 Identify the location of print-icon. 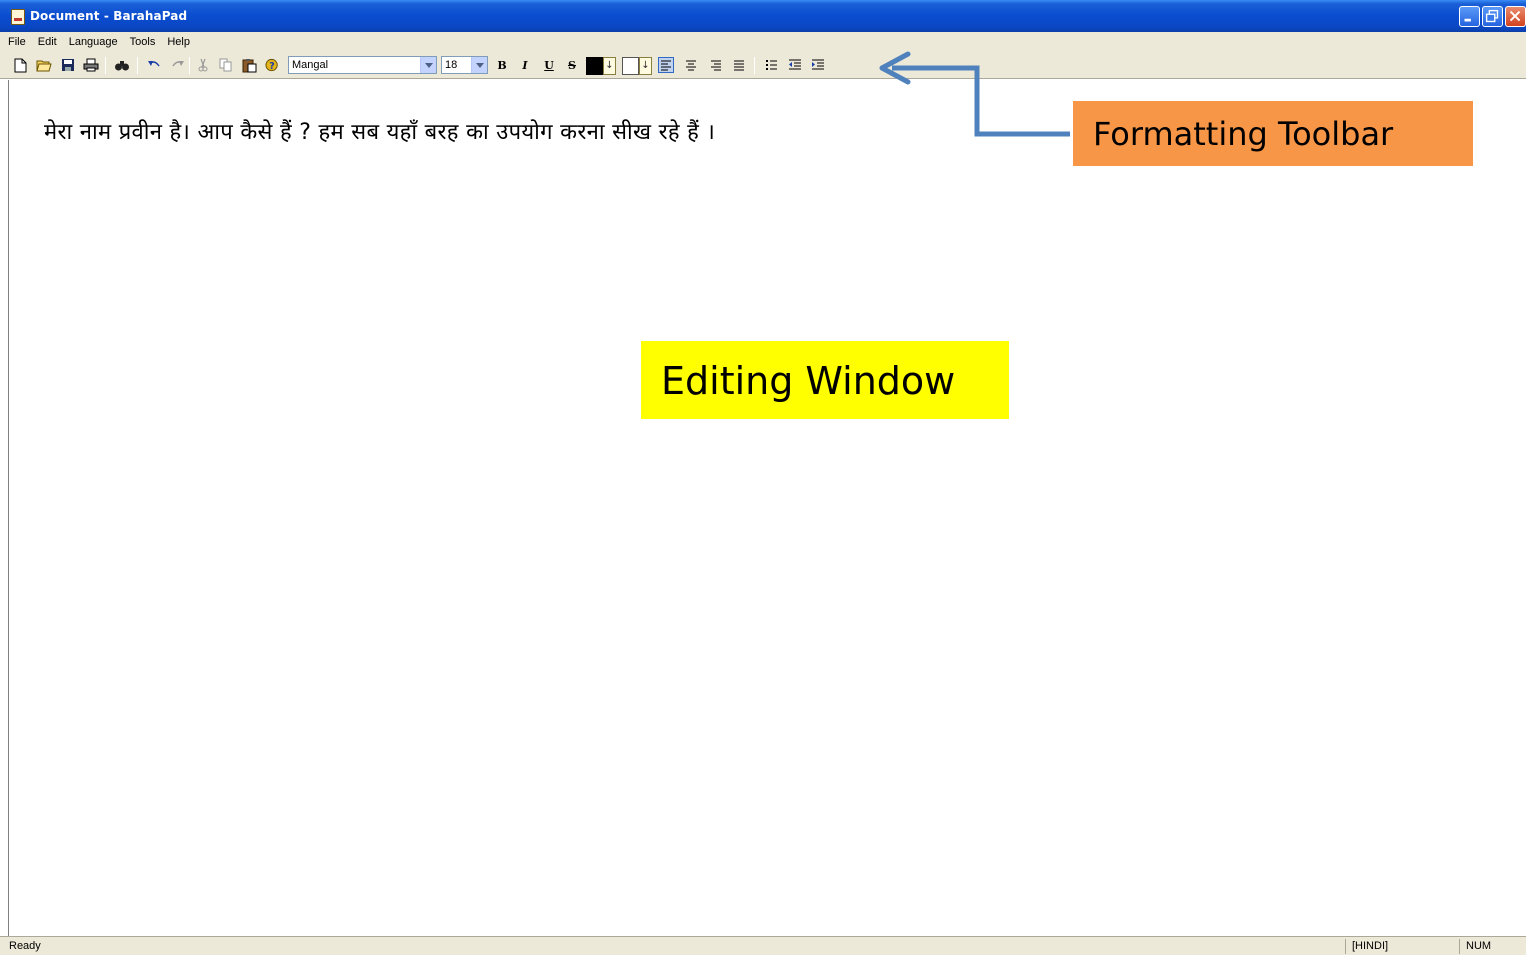
(91, 65).